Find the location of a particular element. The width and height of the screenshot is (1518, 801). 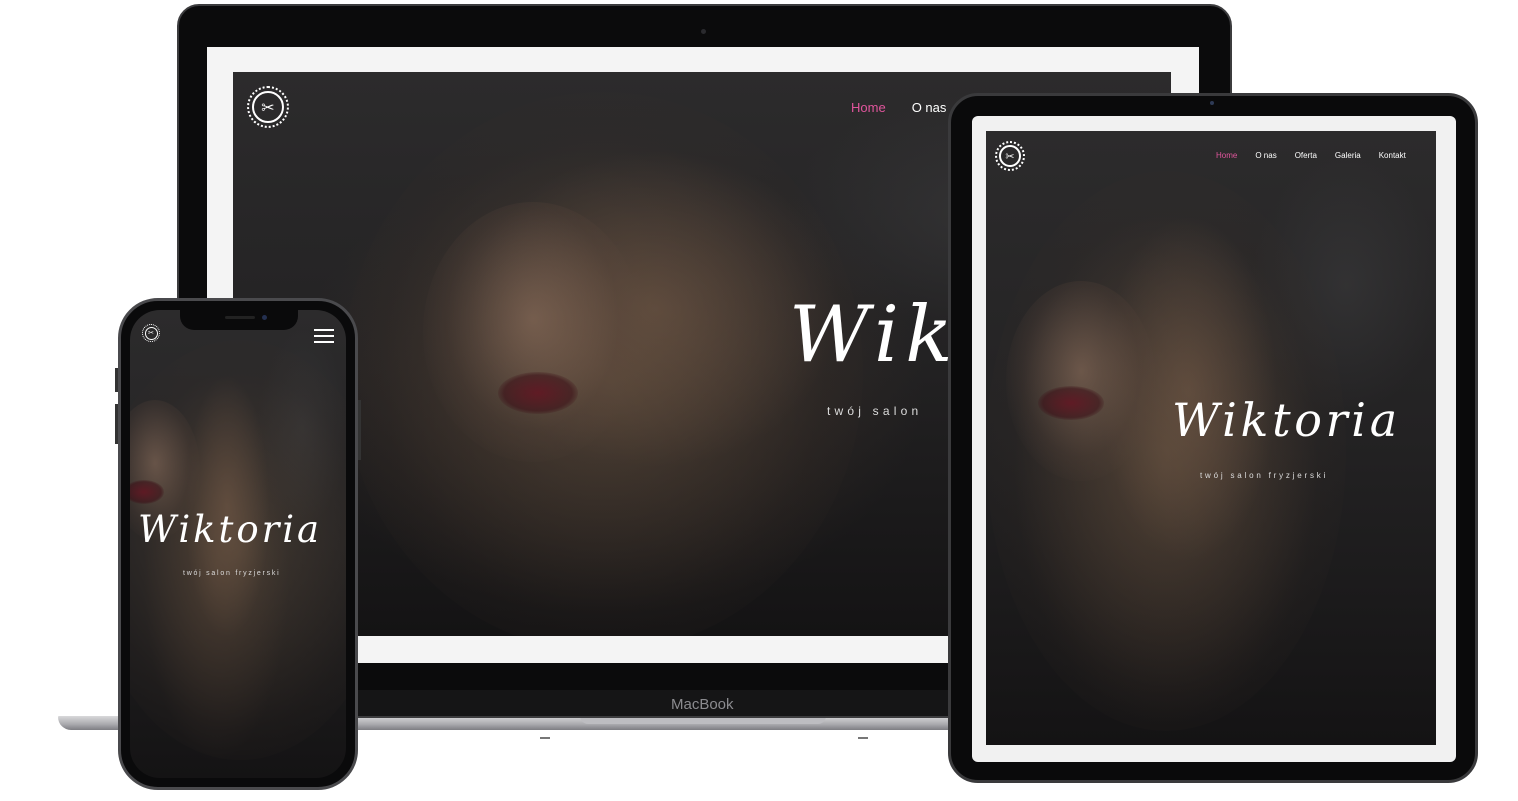

phone-camera is located at coordinates (264, 317).